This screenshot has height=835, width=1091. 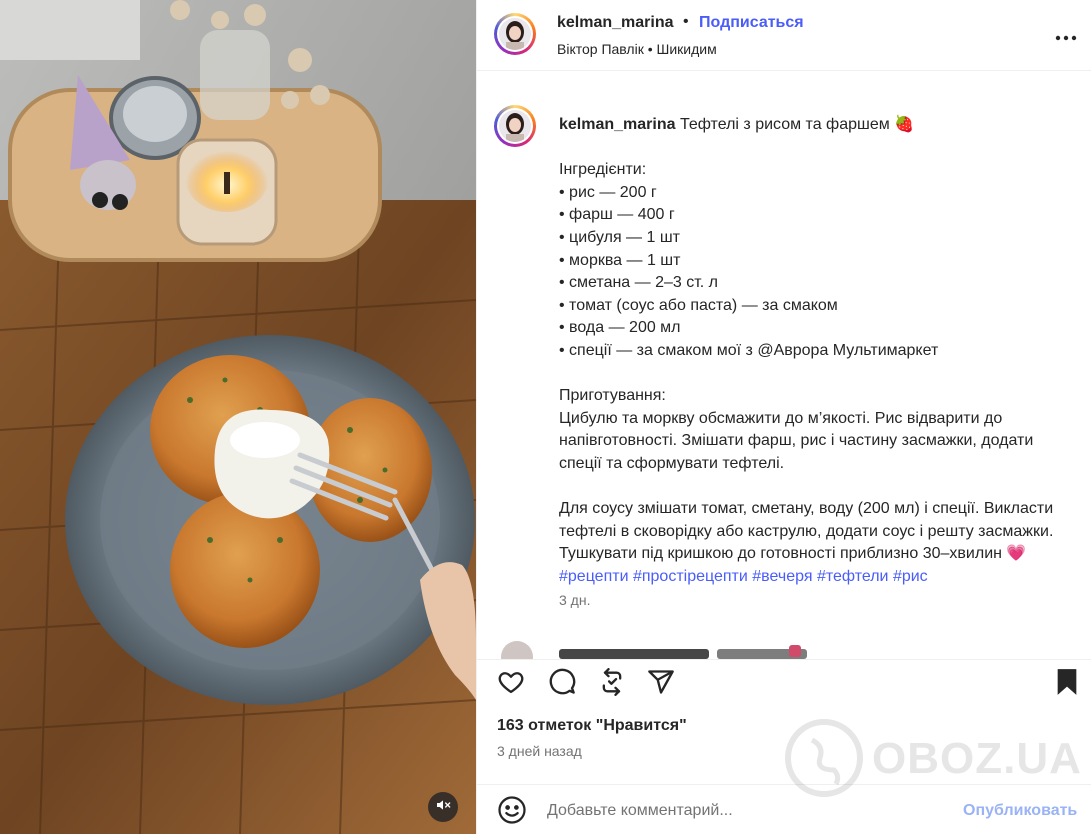 I want to click on caption-username: kelman_marina, so click(x=617, y=124).